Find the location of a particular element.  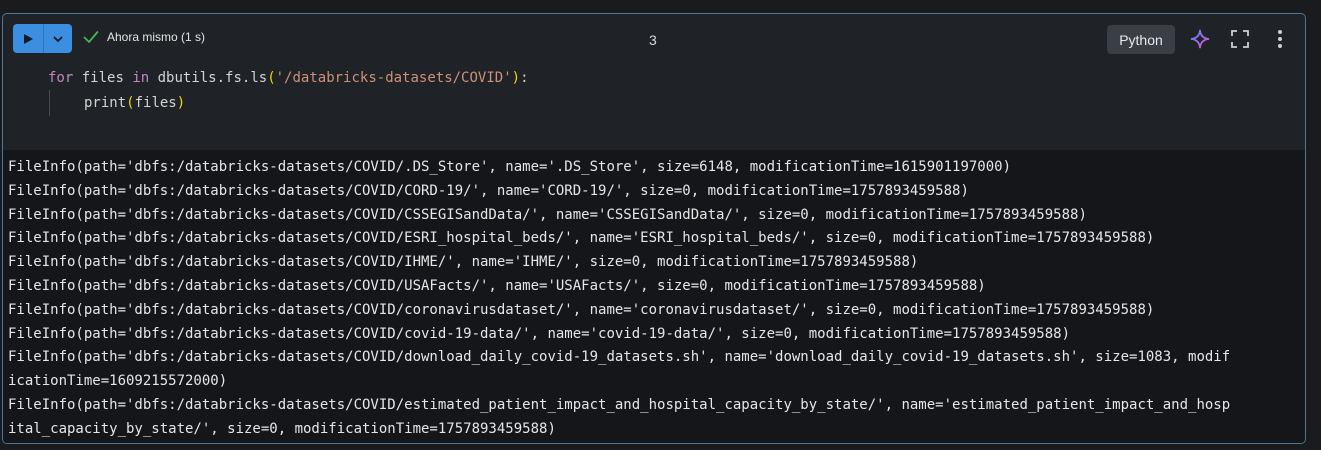

chevron-down-icon is located at coordinates (58, 39).